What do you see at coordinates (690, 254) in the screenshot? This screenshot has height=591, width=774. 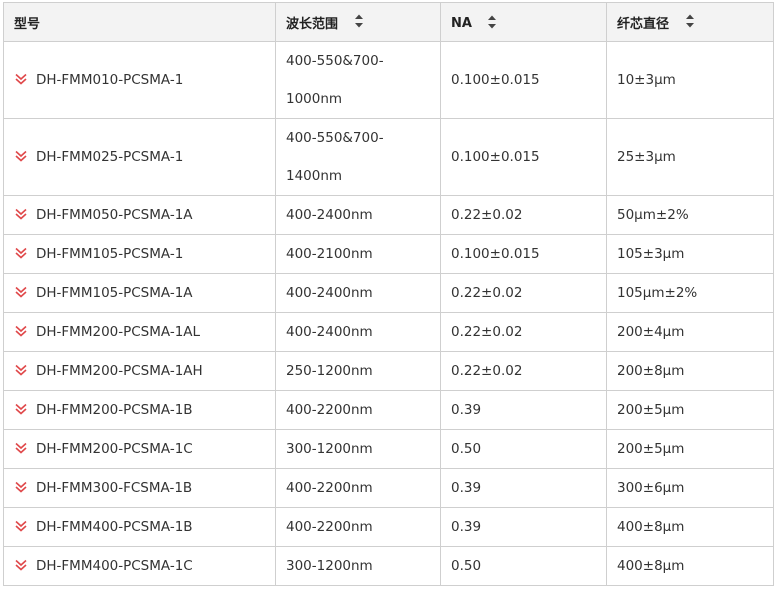 I see `cell-core-diameter: 105±3μm` at bounding box center [690, 254].